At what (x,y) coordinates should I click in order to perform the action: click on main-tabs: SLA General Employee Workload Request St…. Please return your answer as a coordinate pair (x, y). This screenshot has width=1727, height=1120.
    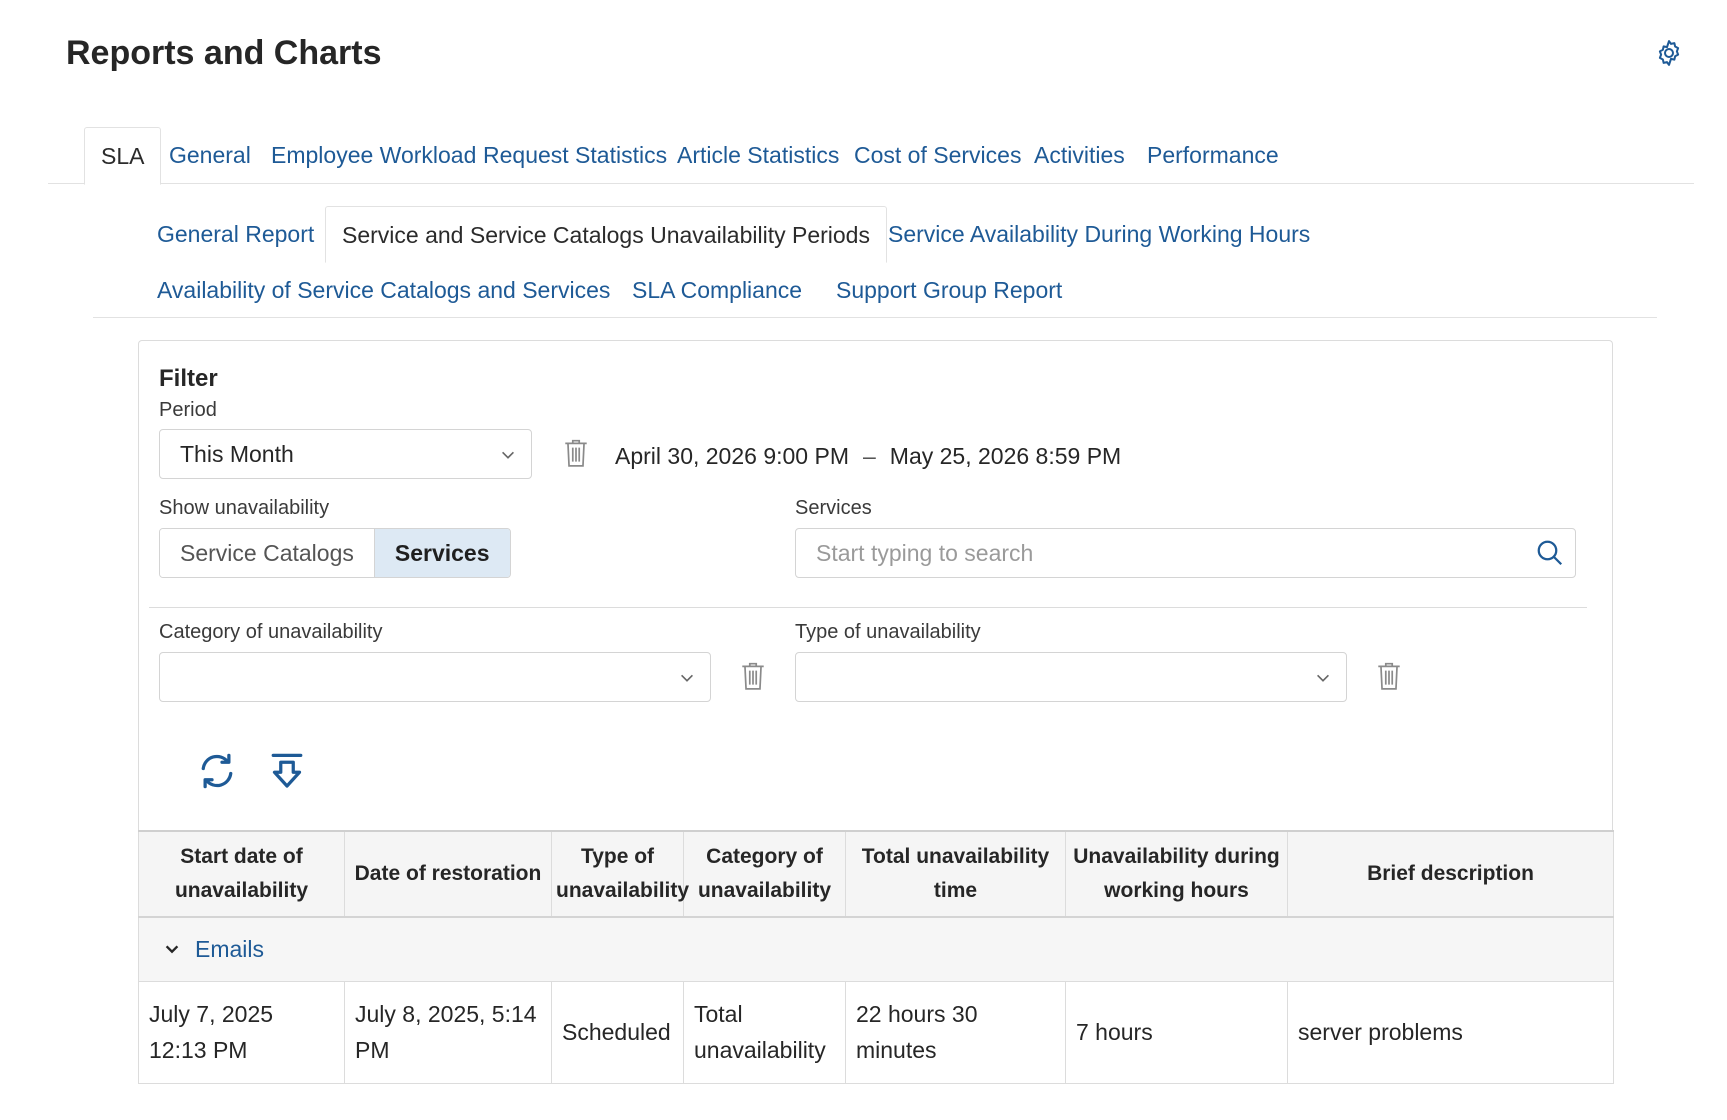
    Looking at the image, I should click on (871, 156).